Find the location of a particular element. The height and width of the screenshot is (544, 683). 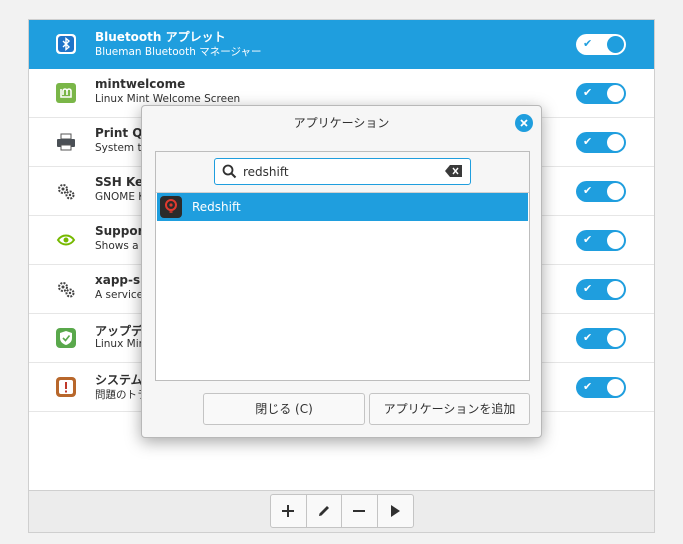

list-toolbar is located at coordinates (341, 512).